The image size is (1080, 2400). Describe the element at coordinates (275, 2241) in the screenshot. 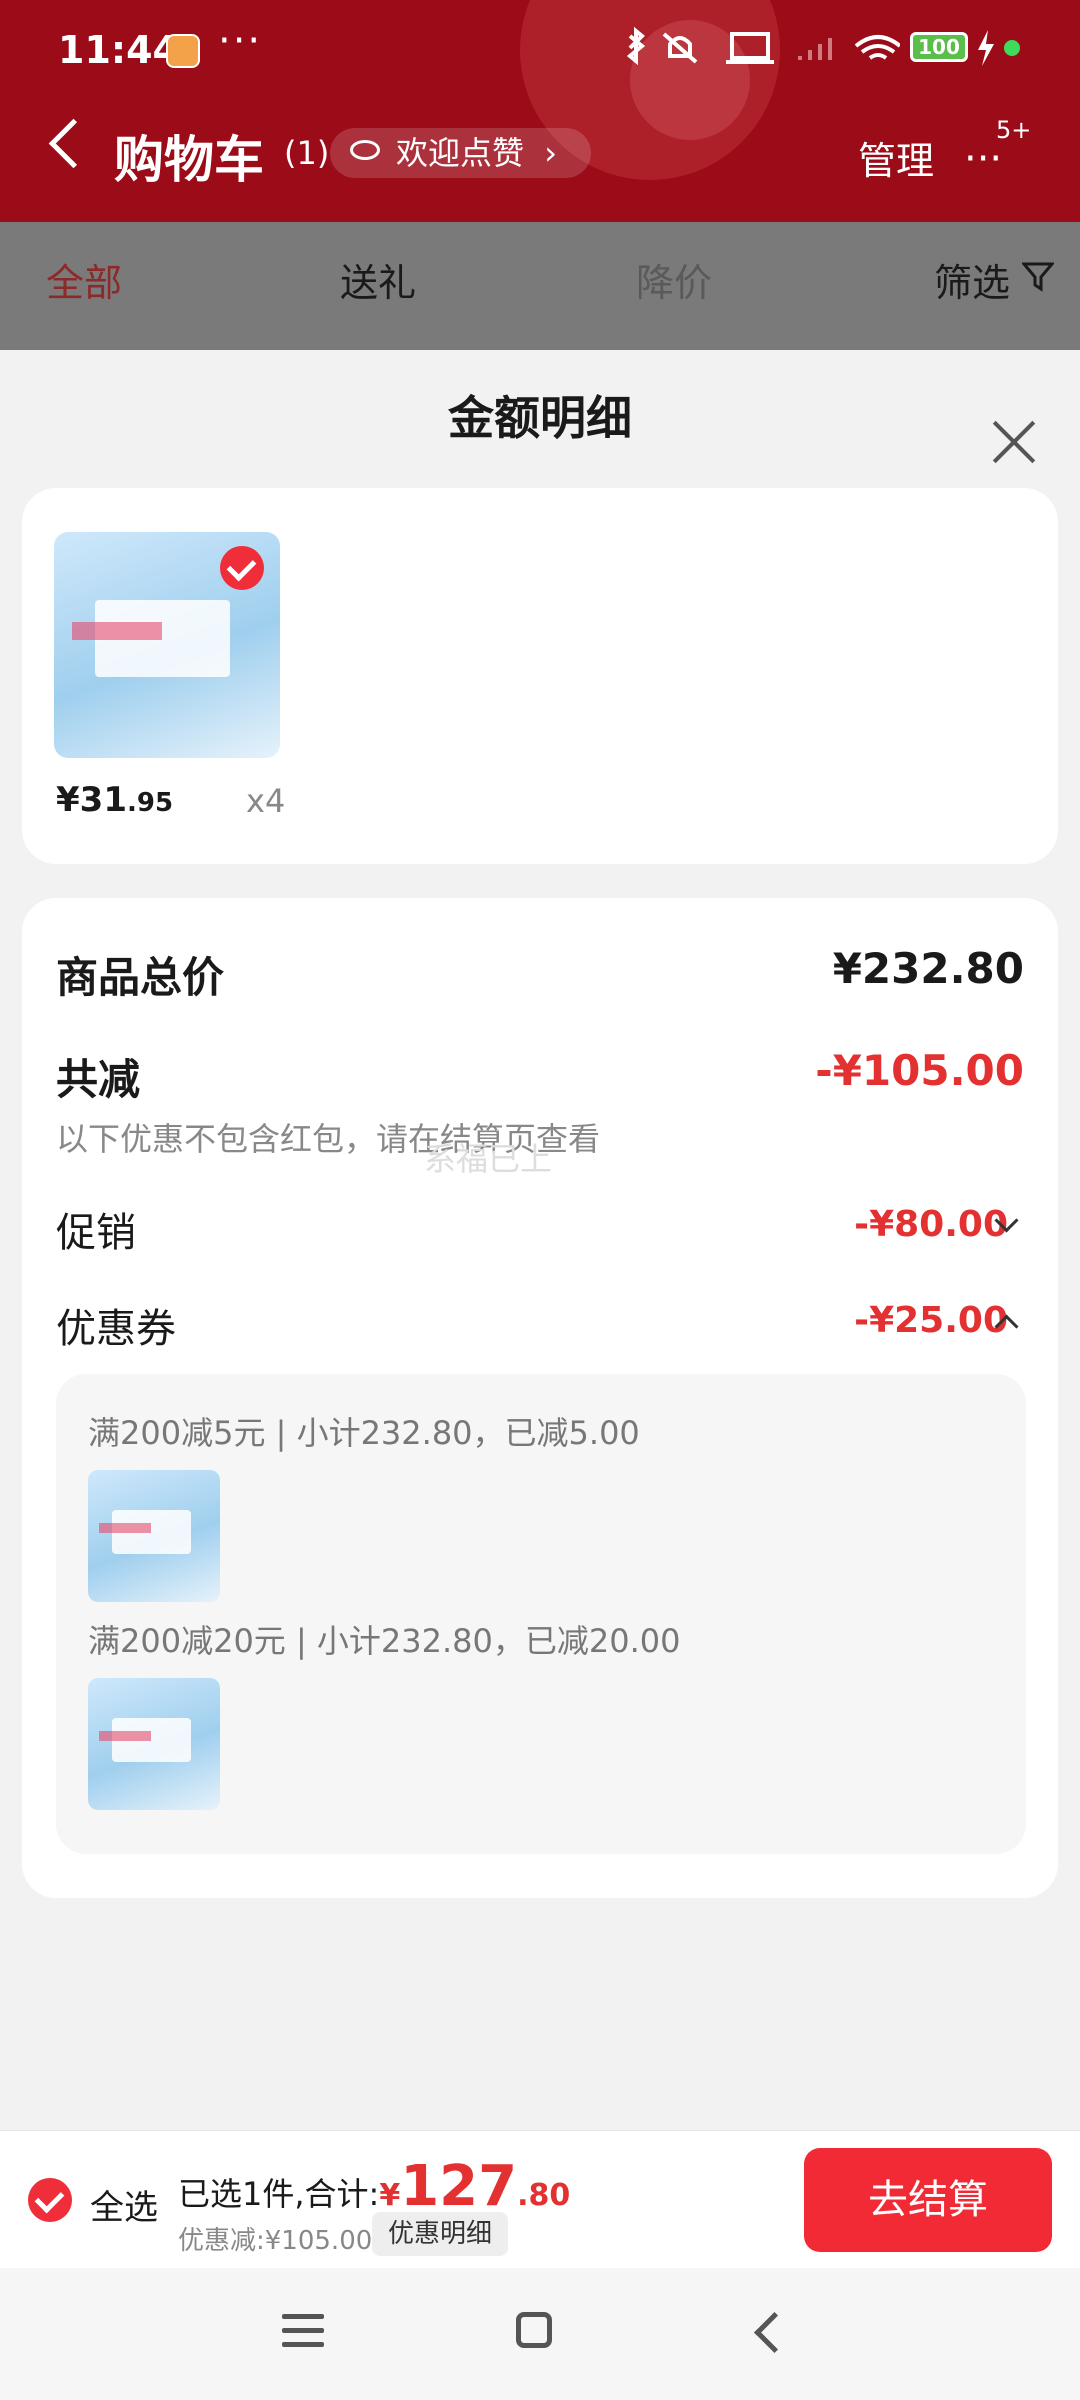

I see `discount-summary: 优惠减:¥105.00` at that location.